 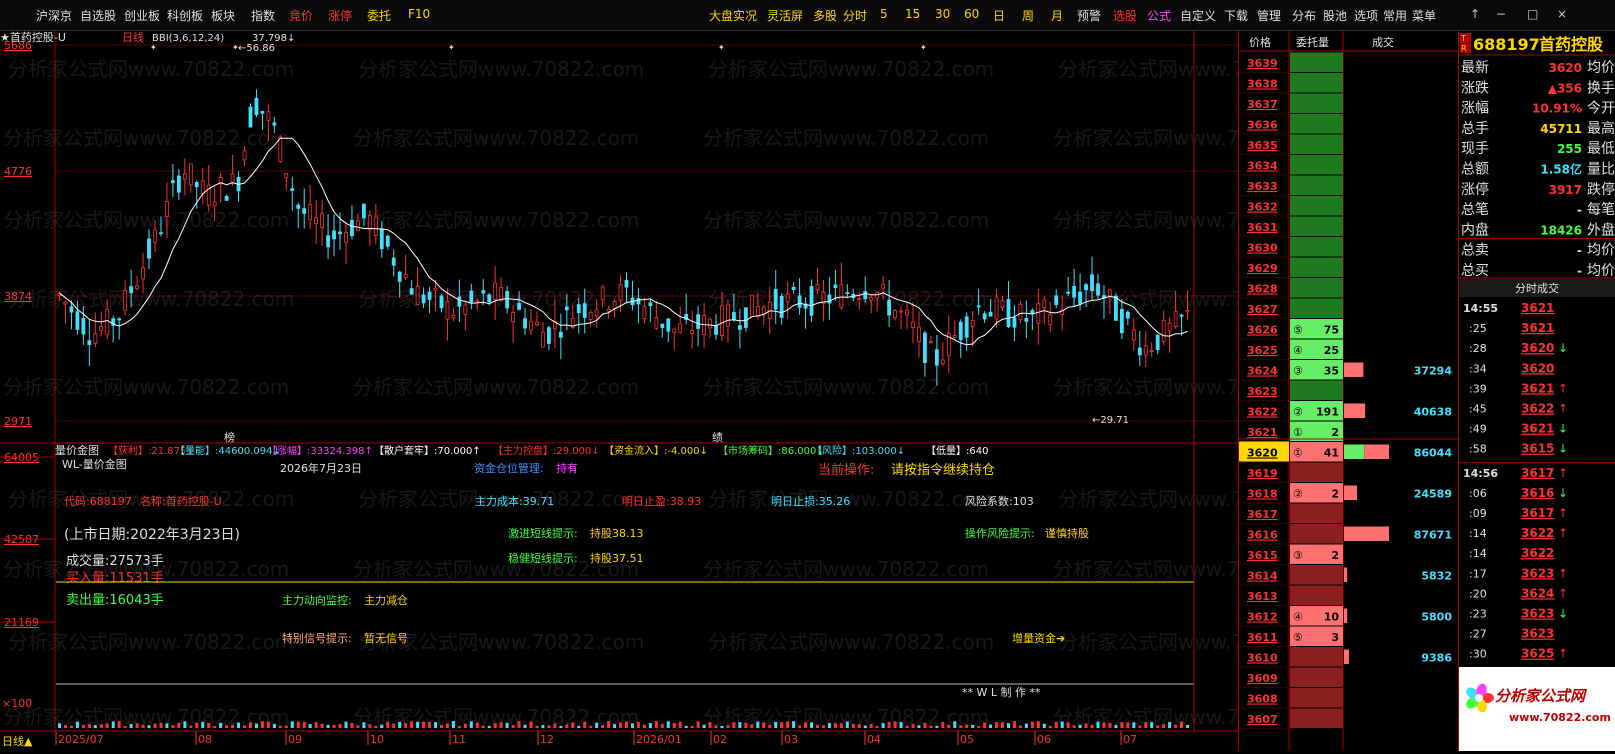 What do you see at coordinates (17, 741) in the screenshot?
I see `period-toggle: 日线▲` at bounding box center [17, 741].